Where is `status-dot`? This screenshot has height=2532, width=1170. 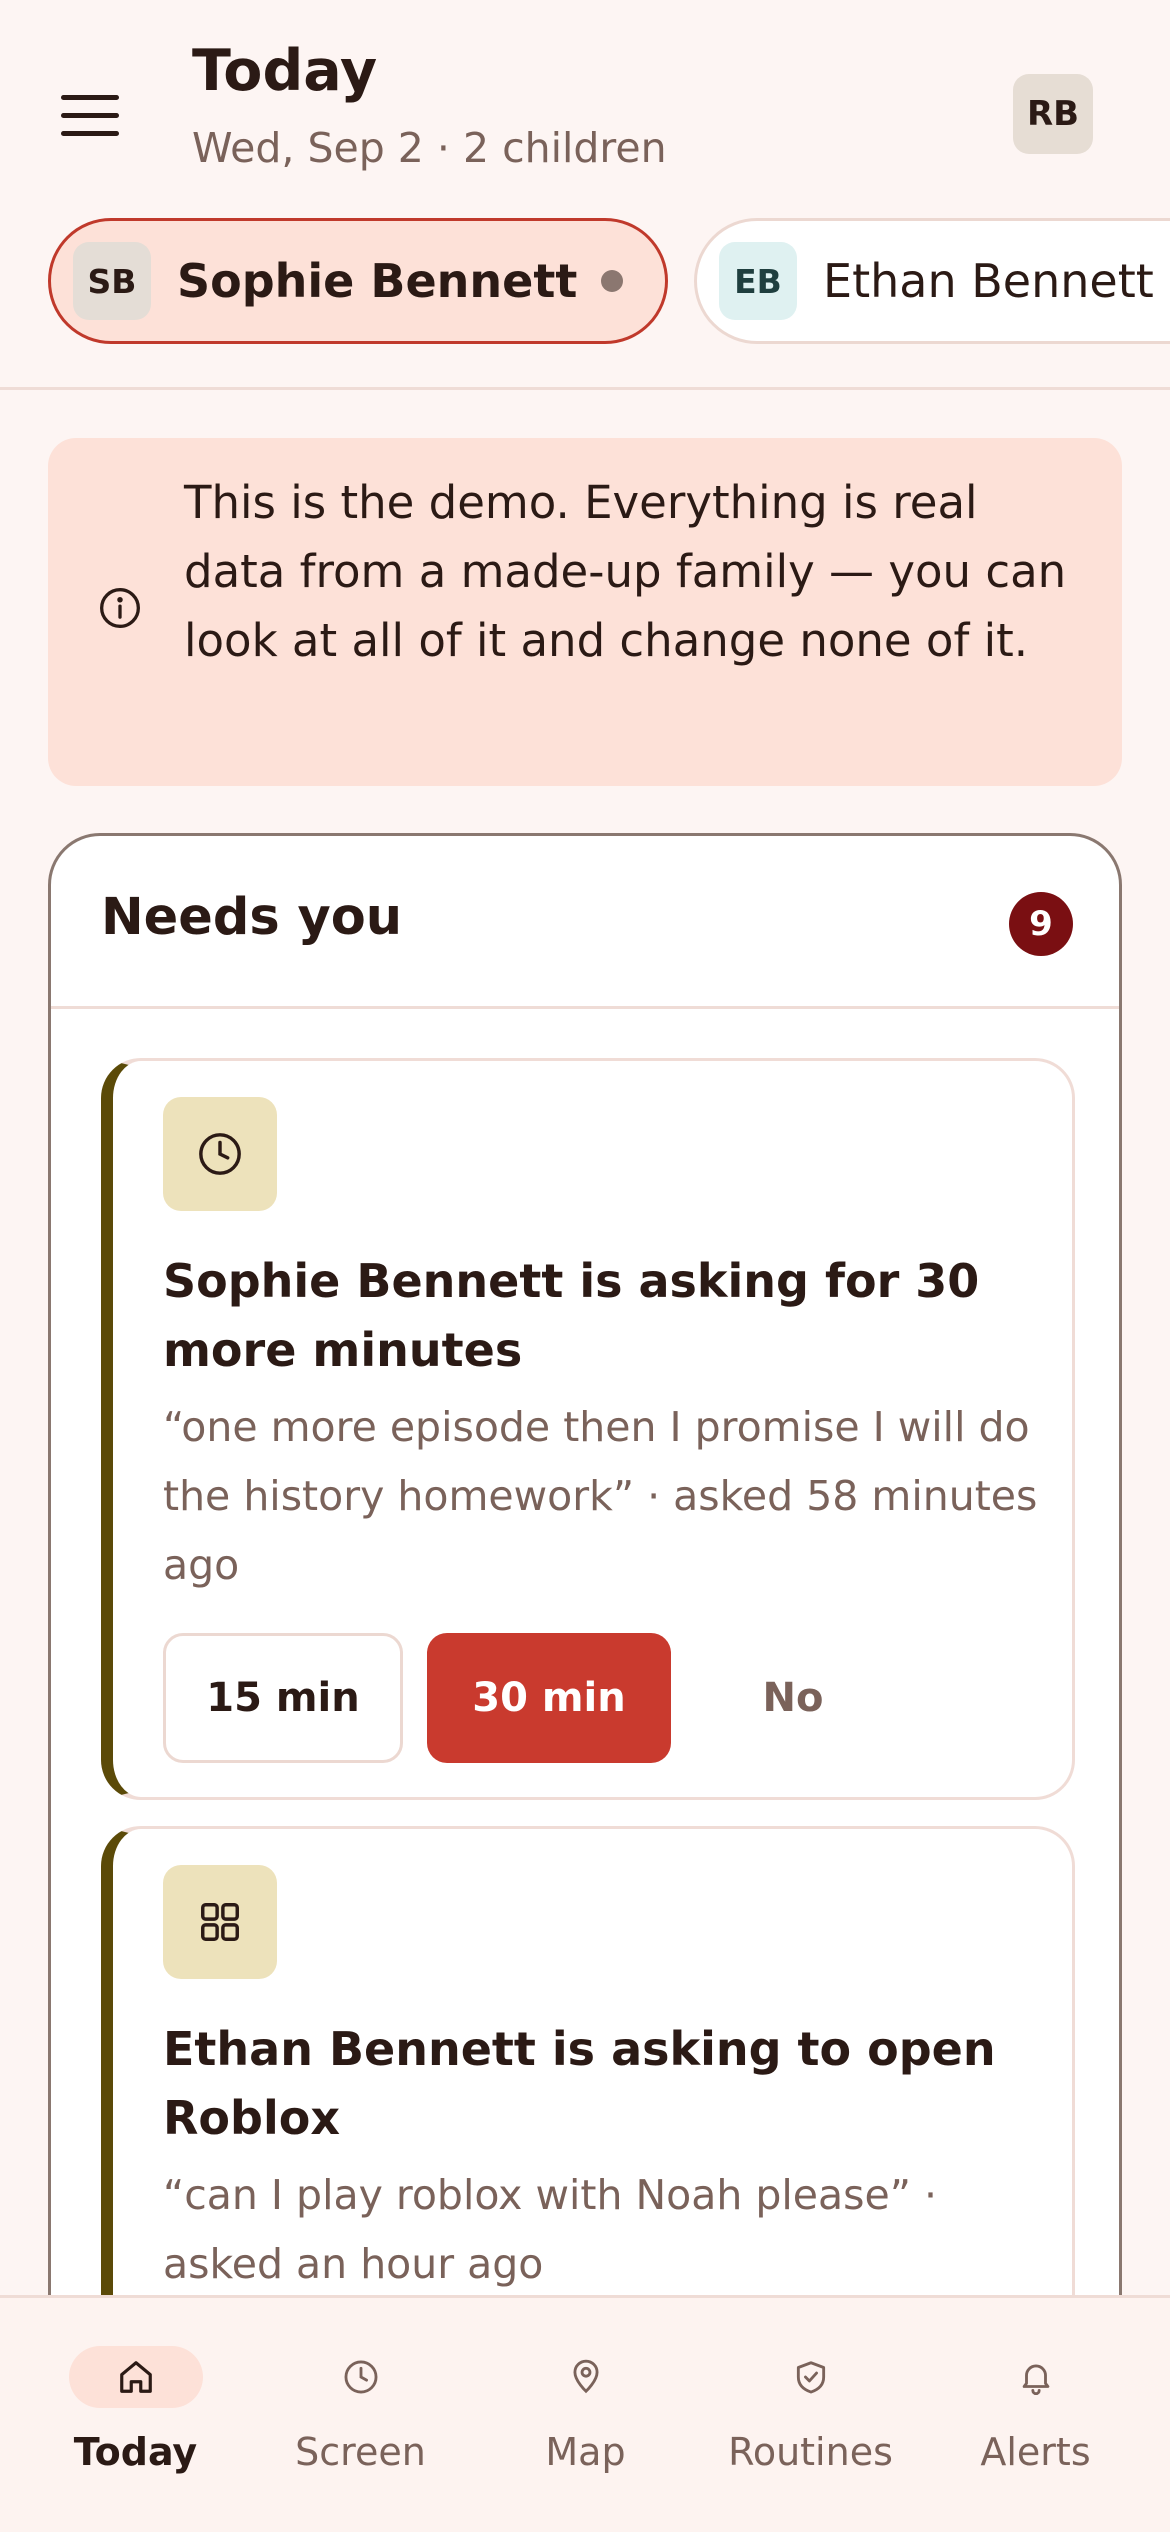 status-dot is located at coordinates (612, 281).